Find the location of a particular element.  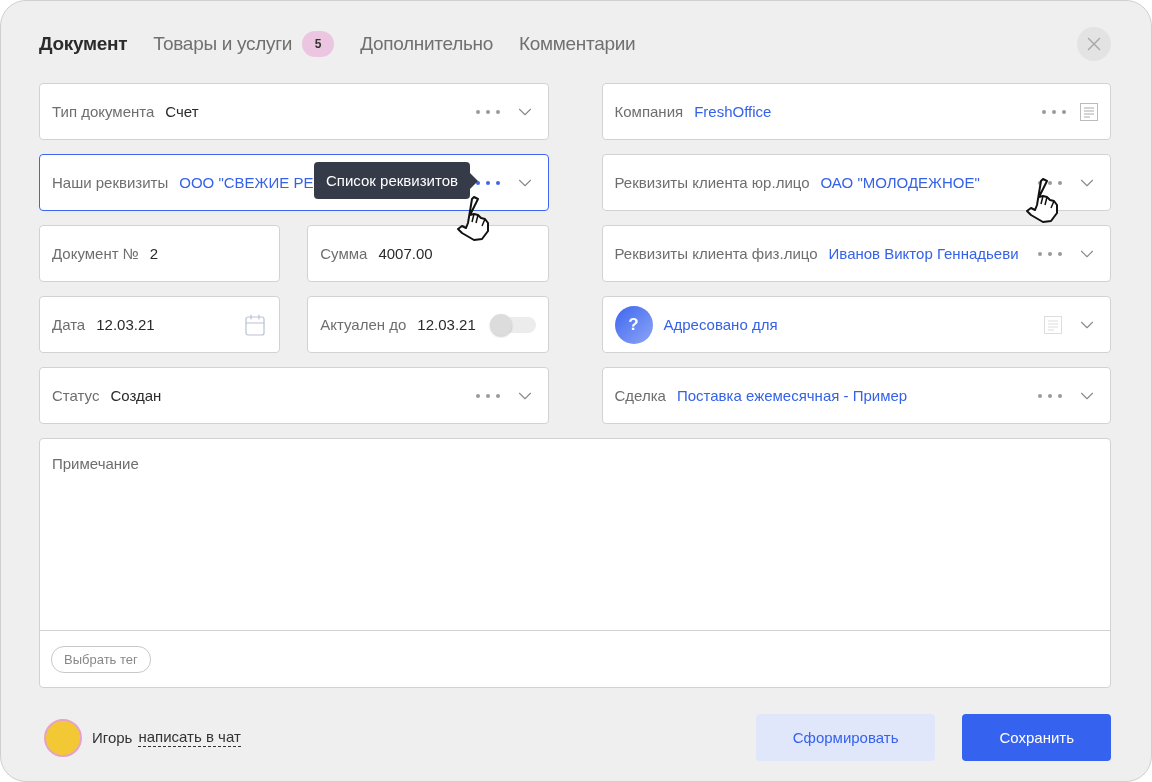

field-link: Поставка ежемесячная - Пример is located at coordinates (792, 395).